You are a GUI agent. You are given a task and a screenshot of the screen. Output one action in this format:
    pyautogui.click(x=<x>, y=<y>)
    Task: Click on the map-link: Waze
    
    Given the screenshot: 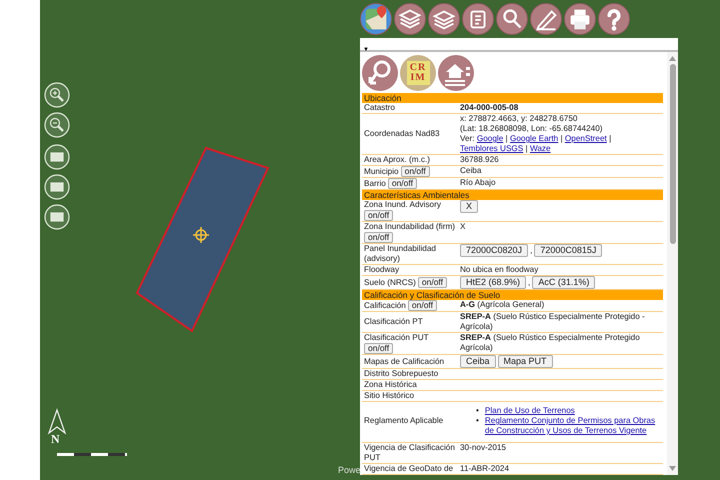 What is the action you would take?
    pyautogui.click(x=540, y=148)
    